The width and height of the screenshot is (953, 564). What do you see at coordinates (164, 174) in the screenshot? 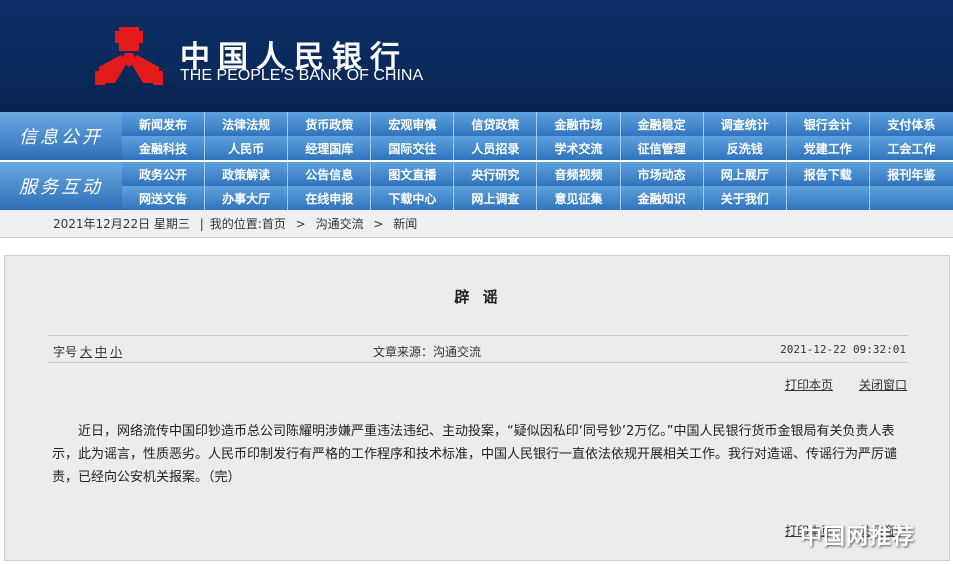
I see `nav-item: 政务公开` at bounding box center [164, 174].